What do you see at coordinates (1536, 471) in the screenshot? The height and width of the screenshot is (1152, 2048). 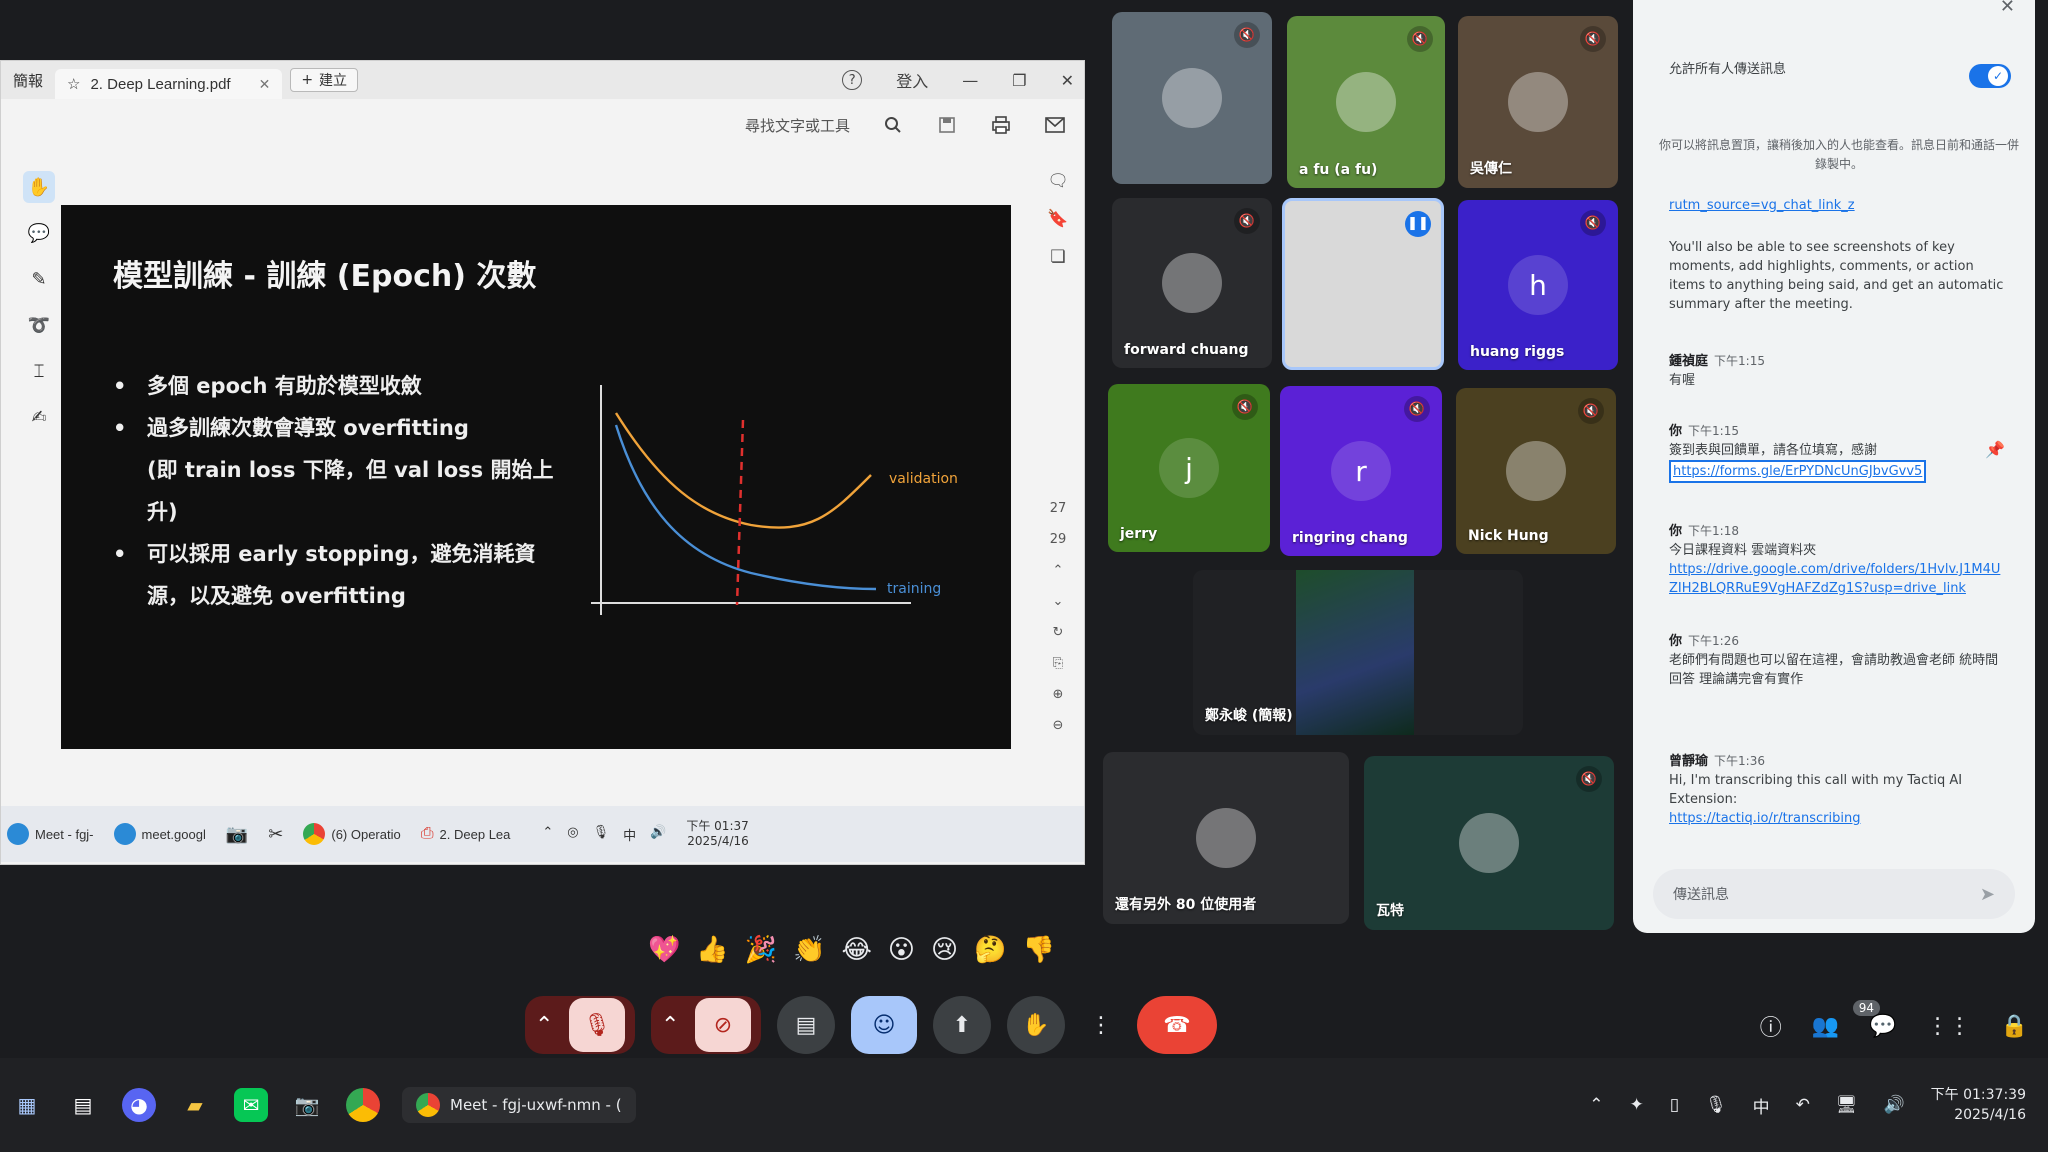 I see `participant-tile: 🔇 Nick Hung` at bounding box center [1536, 471].